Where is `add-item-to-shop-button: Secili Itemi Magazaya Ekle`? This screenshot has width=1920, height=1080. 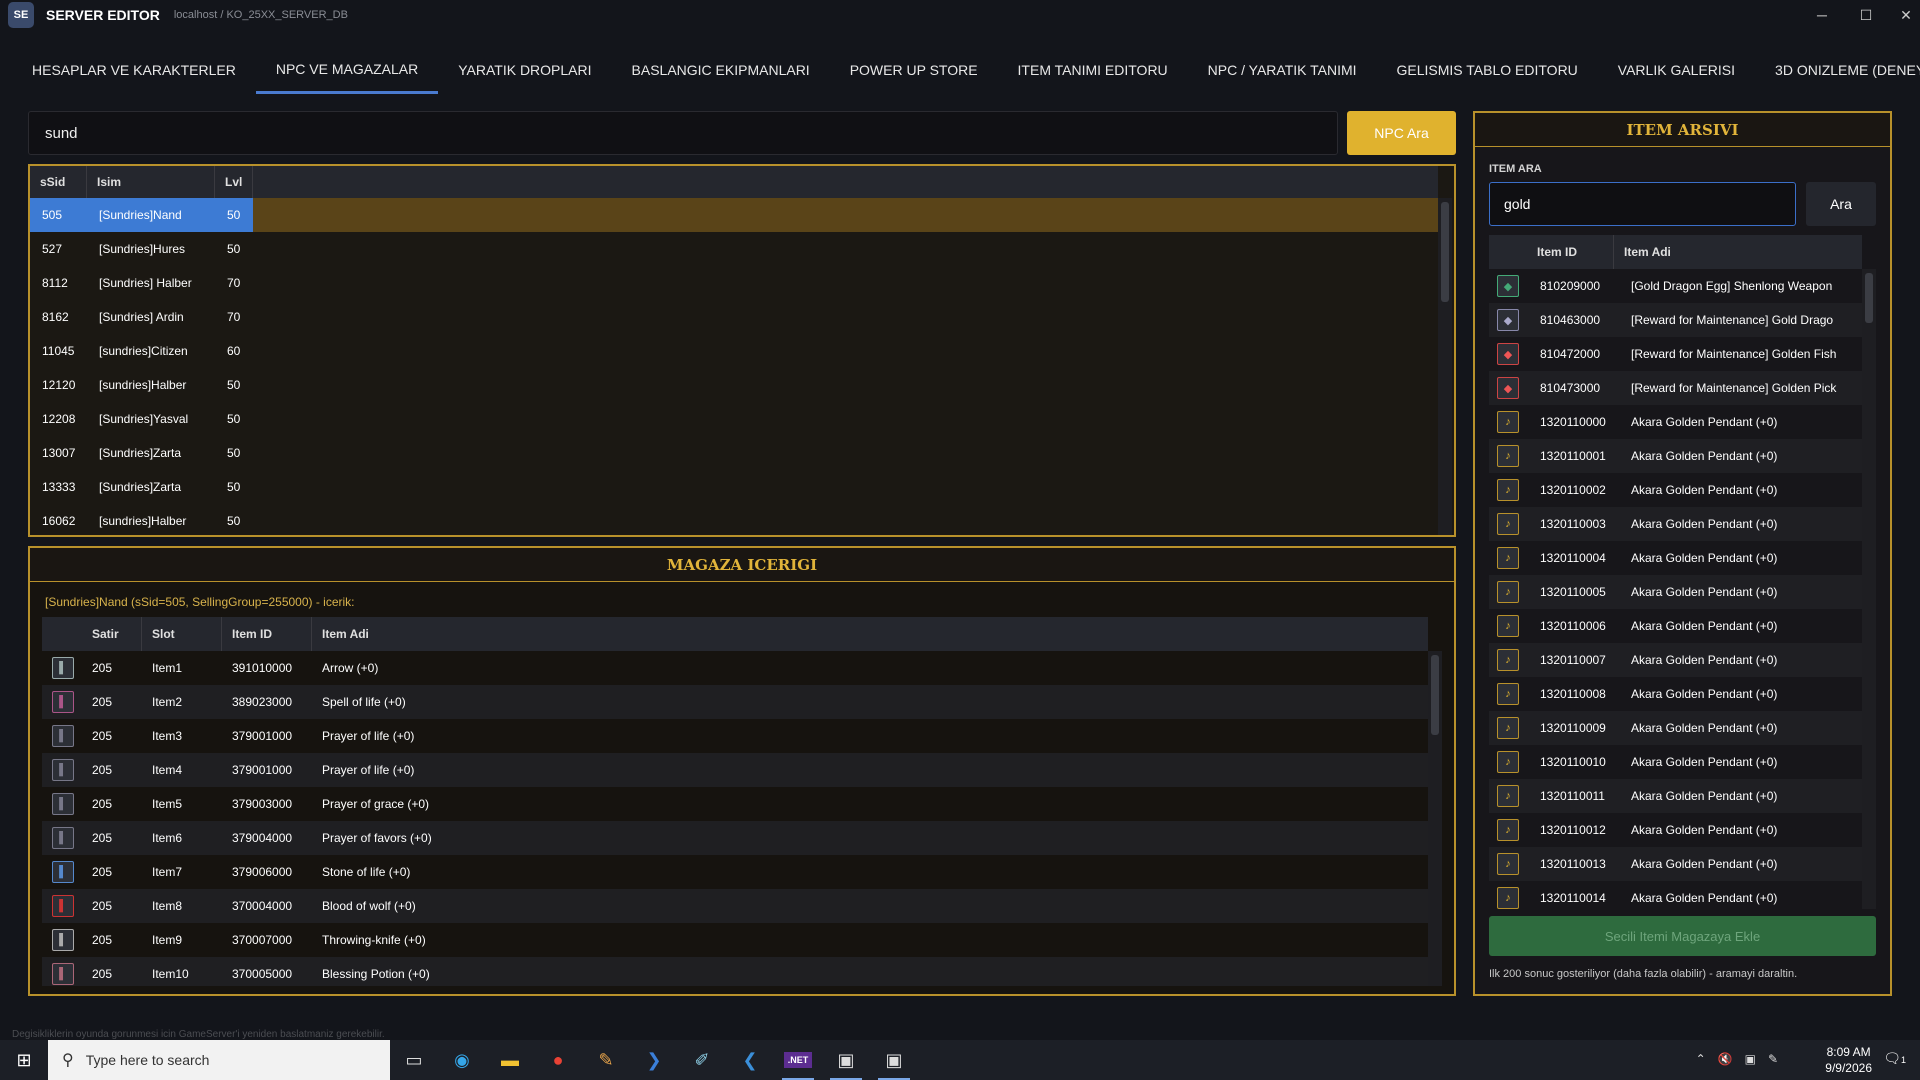 add-item-to-shop-button: Secili Itemi Magazaya Ekle is located at coordinates (1682, 936).